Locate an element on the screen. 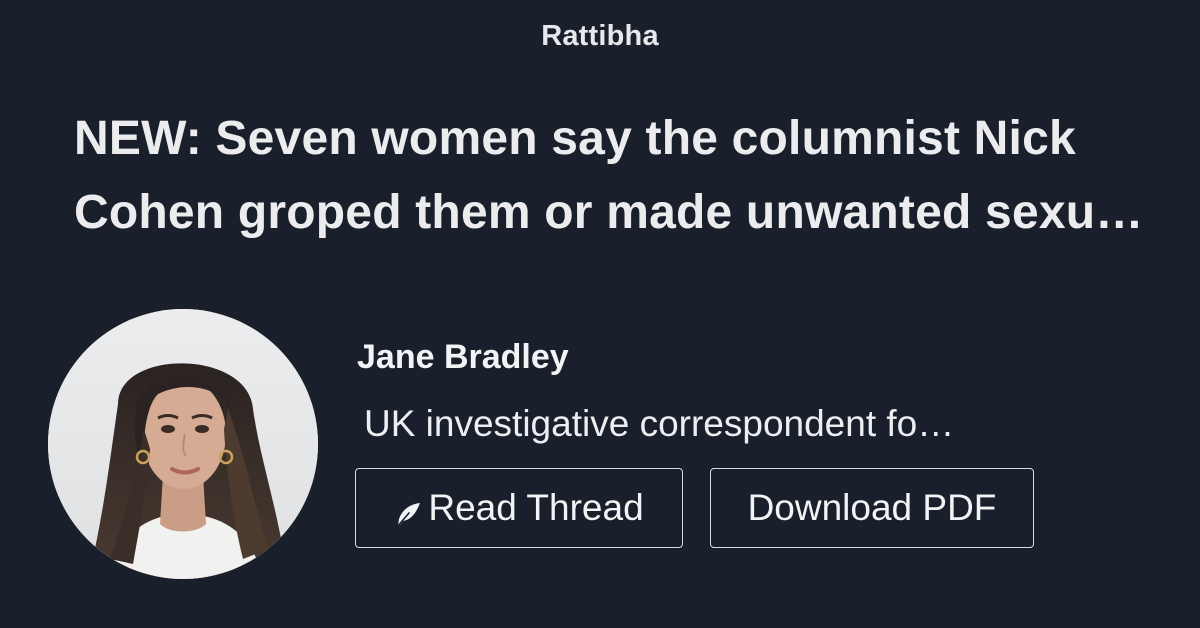  download-pdf-button: Download PDF is located at coordinates (872, 508).